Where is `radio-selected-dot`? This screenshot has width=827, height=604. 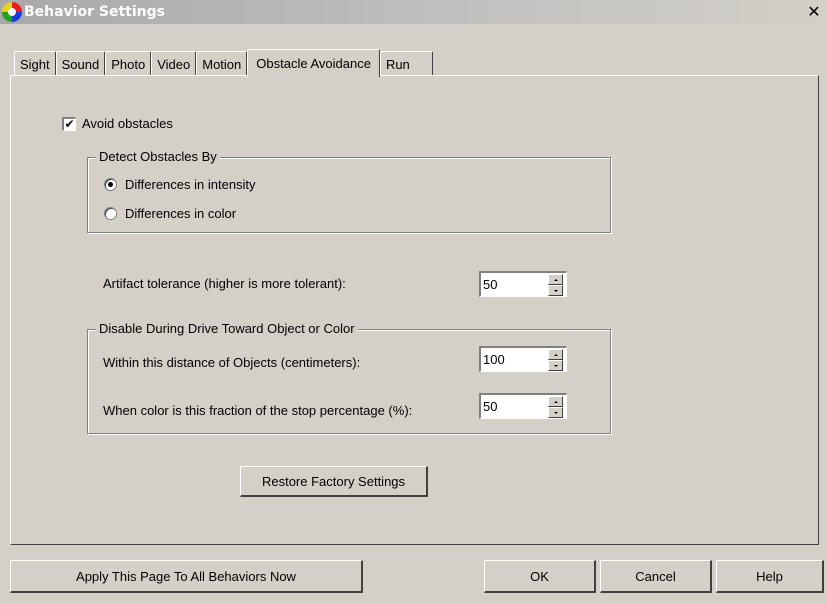 radio-selected-dot is located at coordinates (110, 184).